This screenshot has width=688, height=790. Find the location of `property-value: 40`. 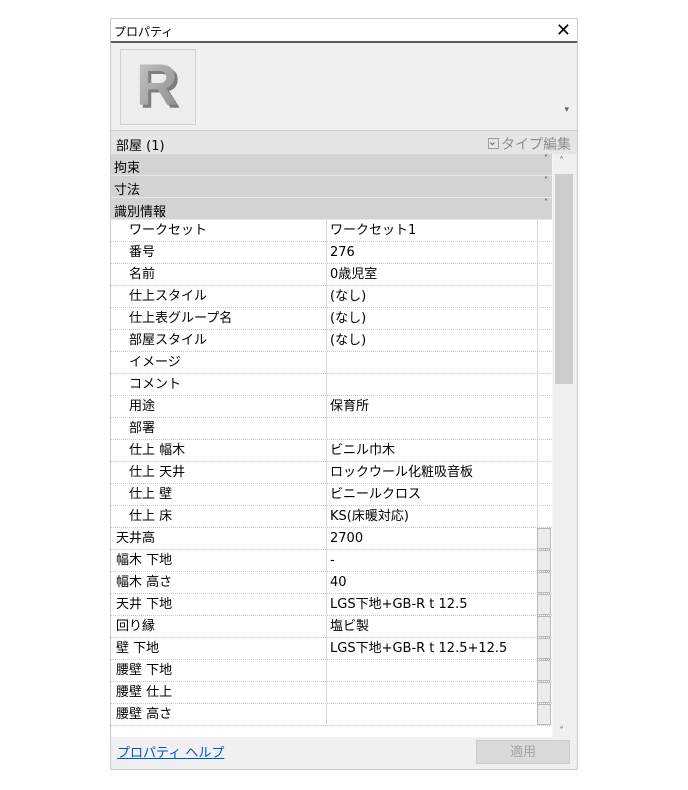

property-value: 40 is located at coordinates (432, 582).